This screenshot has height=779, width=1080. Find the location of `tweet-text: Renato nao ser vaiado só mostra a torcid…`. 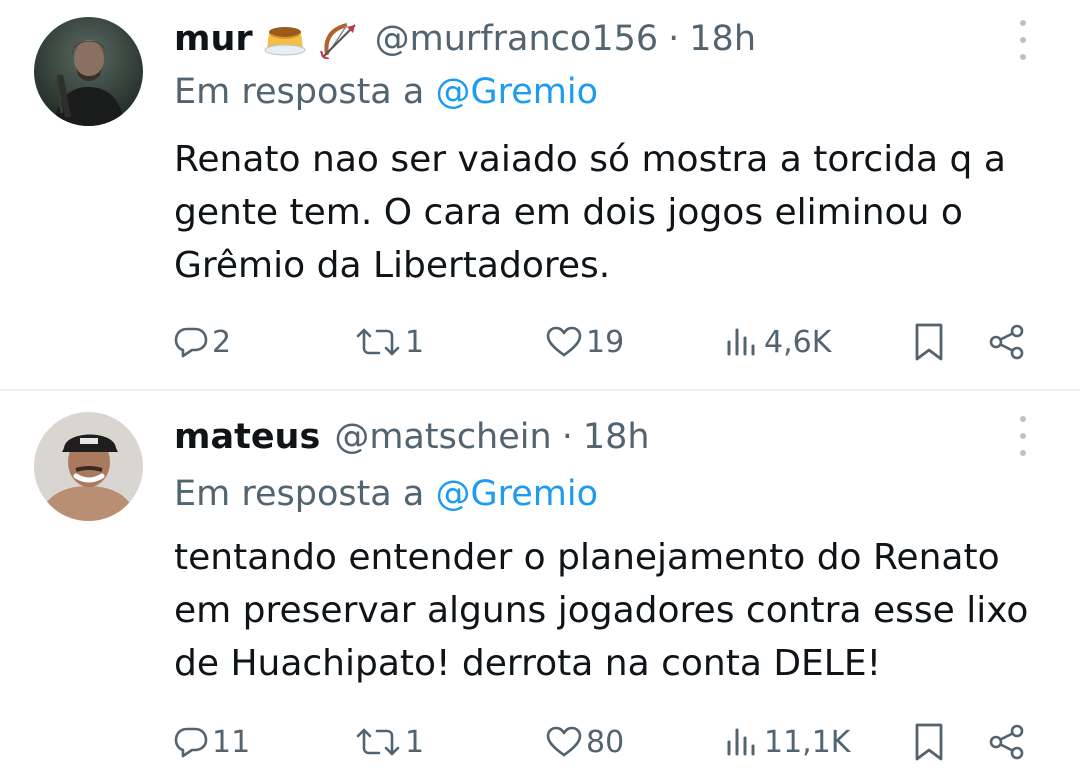

tweet-text: Renato nao ser vaiado só mostra a torcid… is located at coordinates (590, 212).